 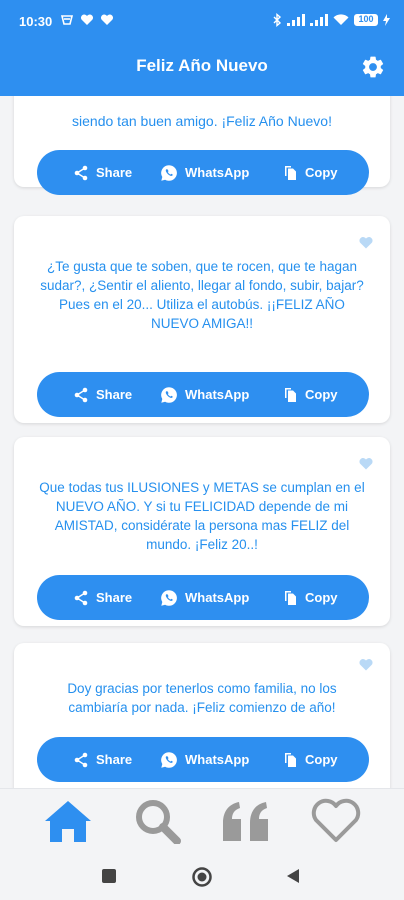 I want to click on system-nav-bar, so click(x=202, y=875).